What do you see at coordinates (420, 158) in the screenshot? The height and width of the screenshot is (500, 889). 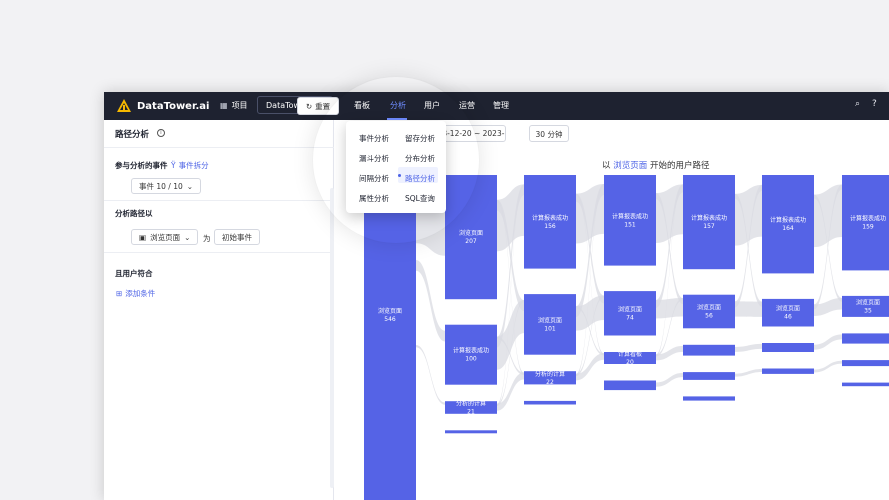 I see `menu-item-distribution-analysis: 分布分析` at bounding box center [420, 158].